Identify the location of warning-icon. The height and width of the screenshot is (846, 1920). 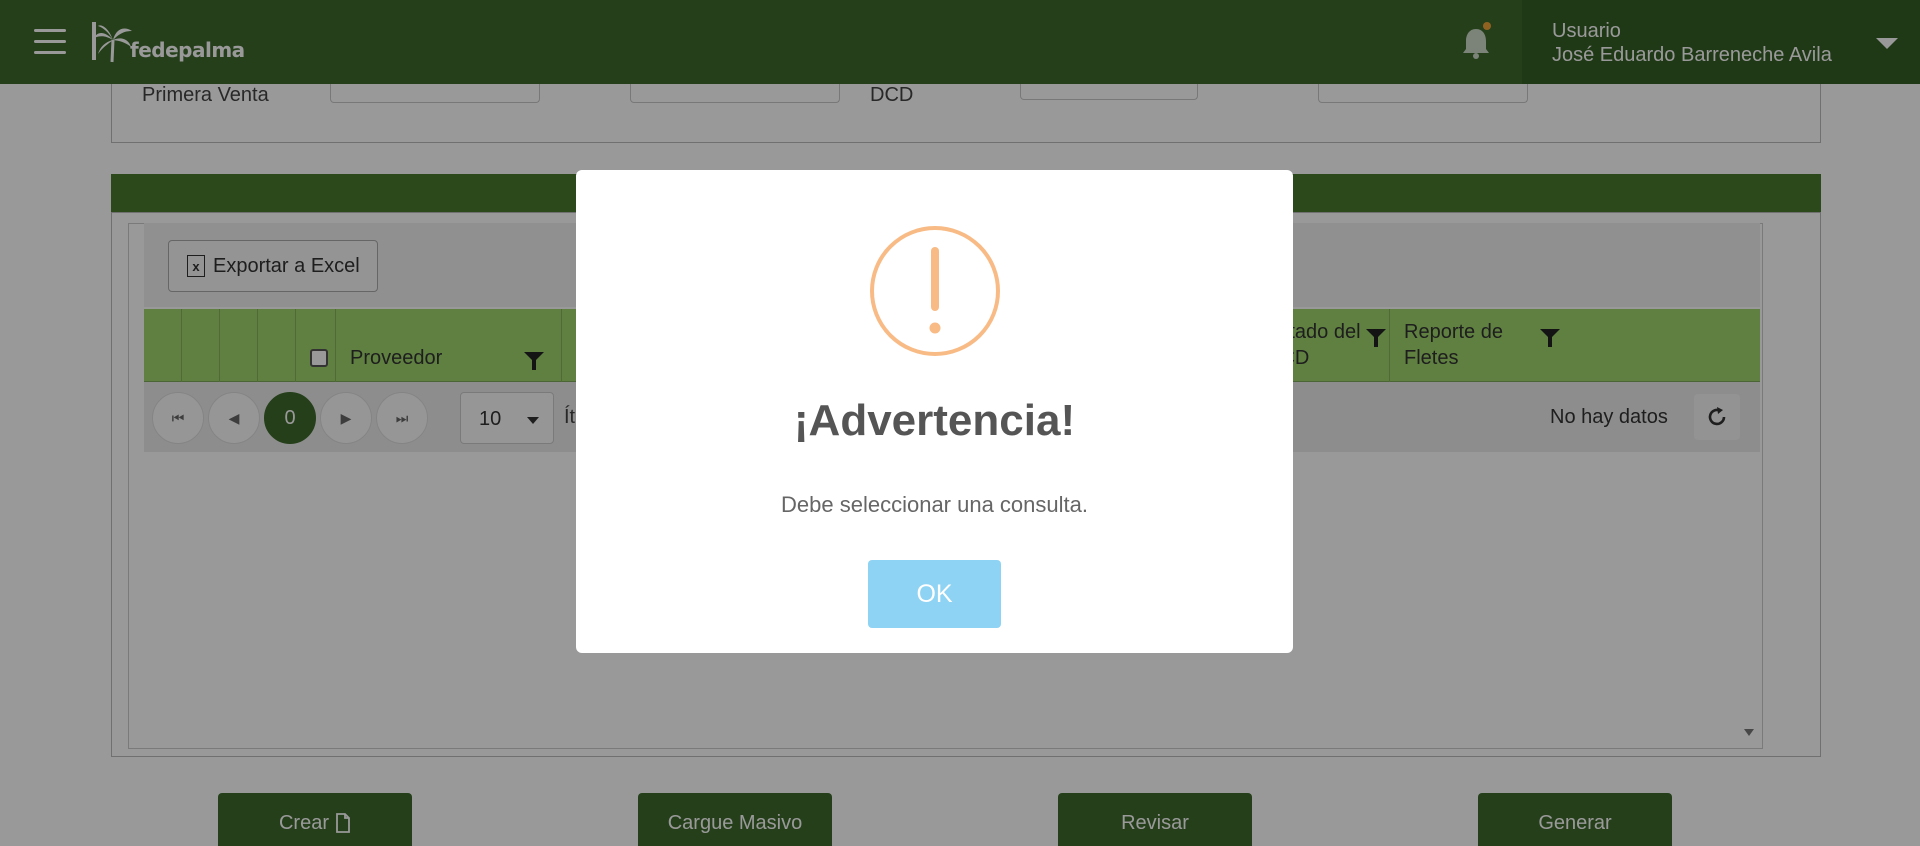
(935, 291).